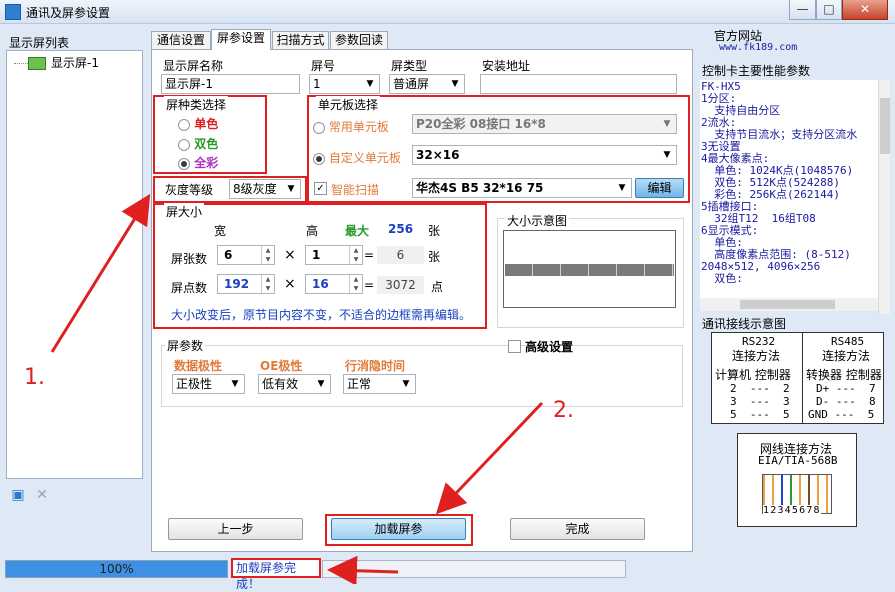  I want to click on install-addr-input, so click(578, 84).